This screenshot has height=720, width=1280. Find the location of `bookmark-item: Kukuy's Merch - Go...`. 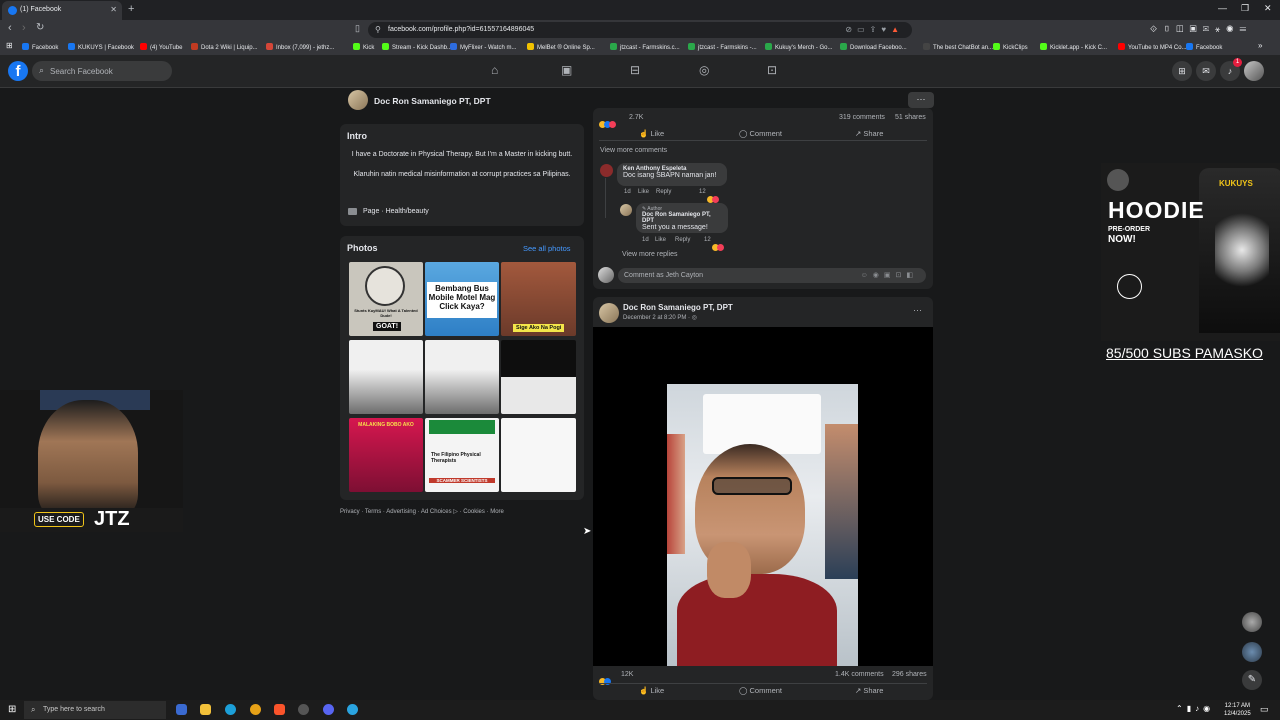

bookmark-item: Kukuy's Merch - Go... is located at coordinates (799, 47).